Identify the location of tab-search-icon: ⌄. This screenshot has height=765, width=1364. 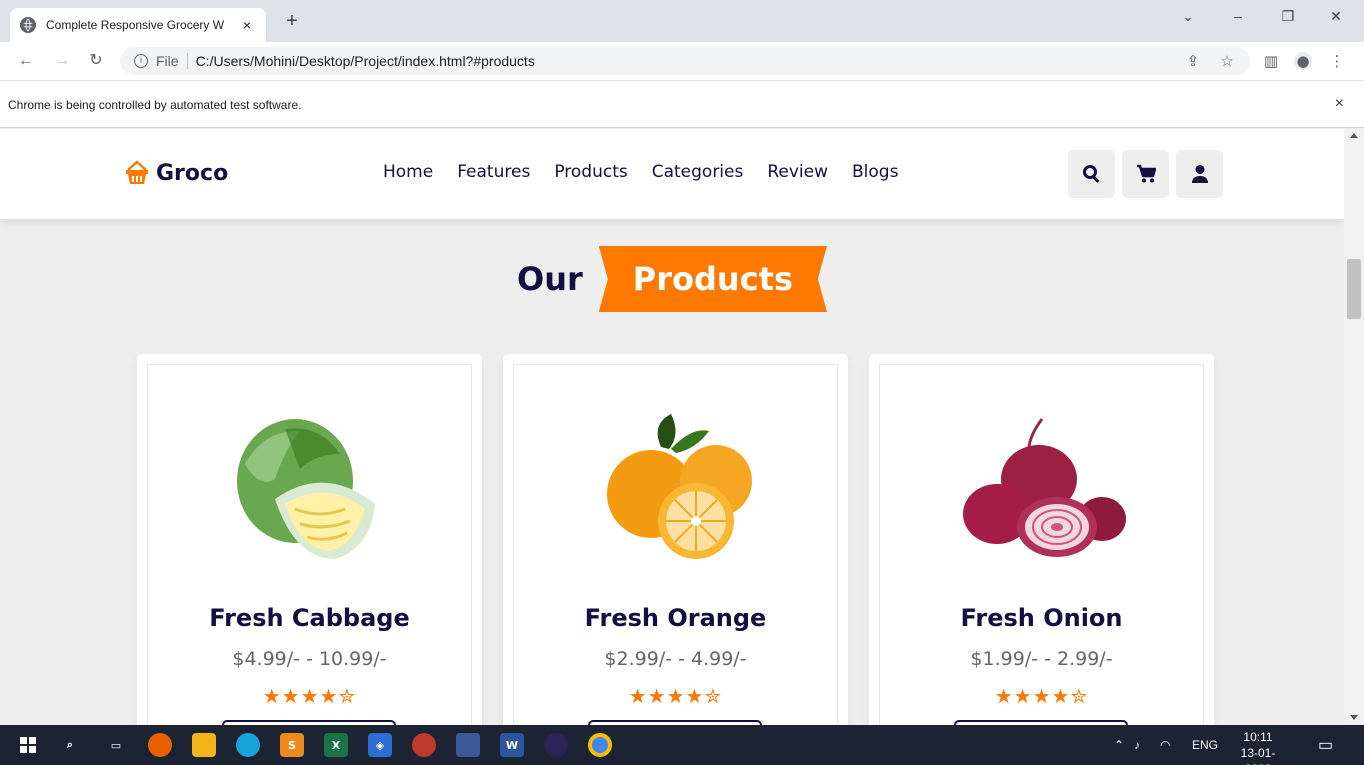
(1188, 16).